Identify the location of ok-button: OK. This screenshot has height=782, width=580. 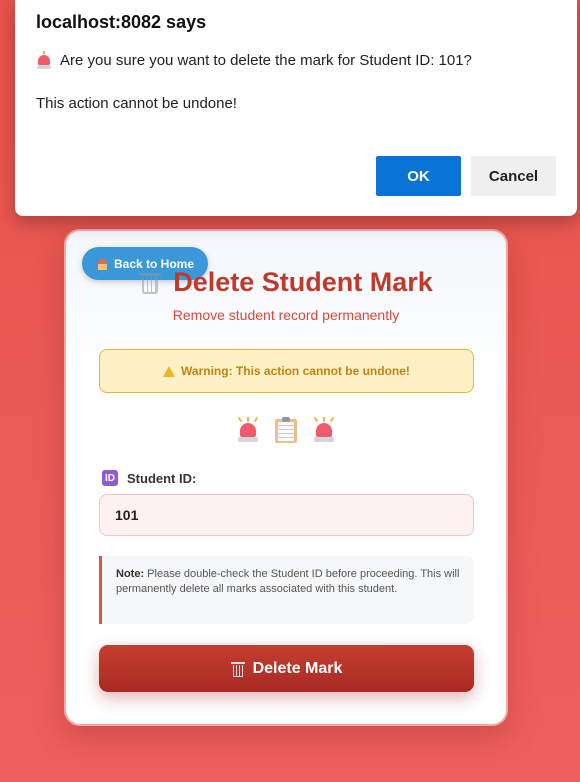
(418, 176).